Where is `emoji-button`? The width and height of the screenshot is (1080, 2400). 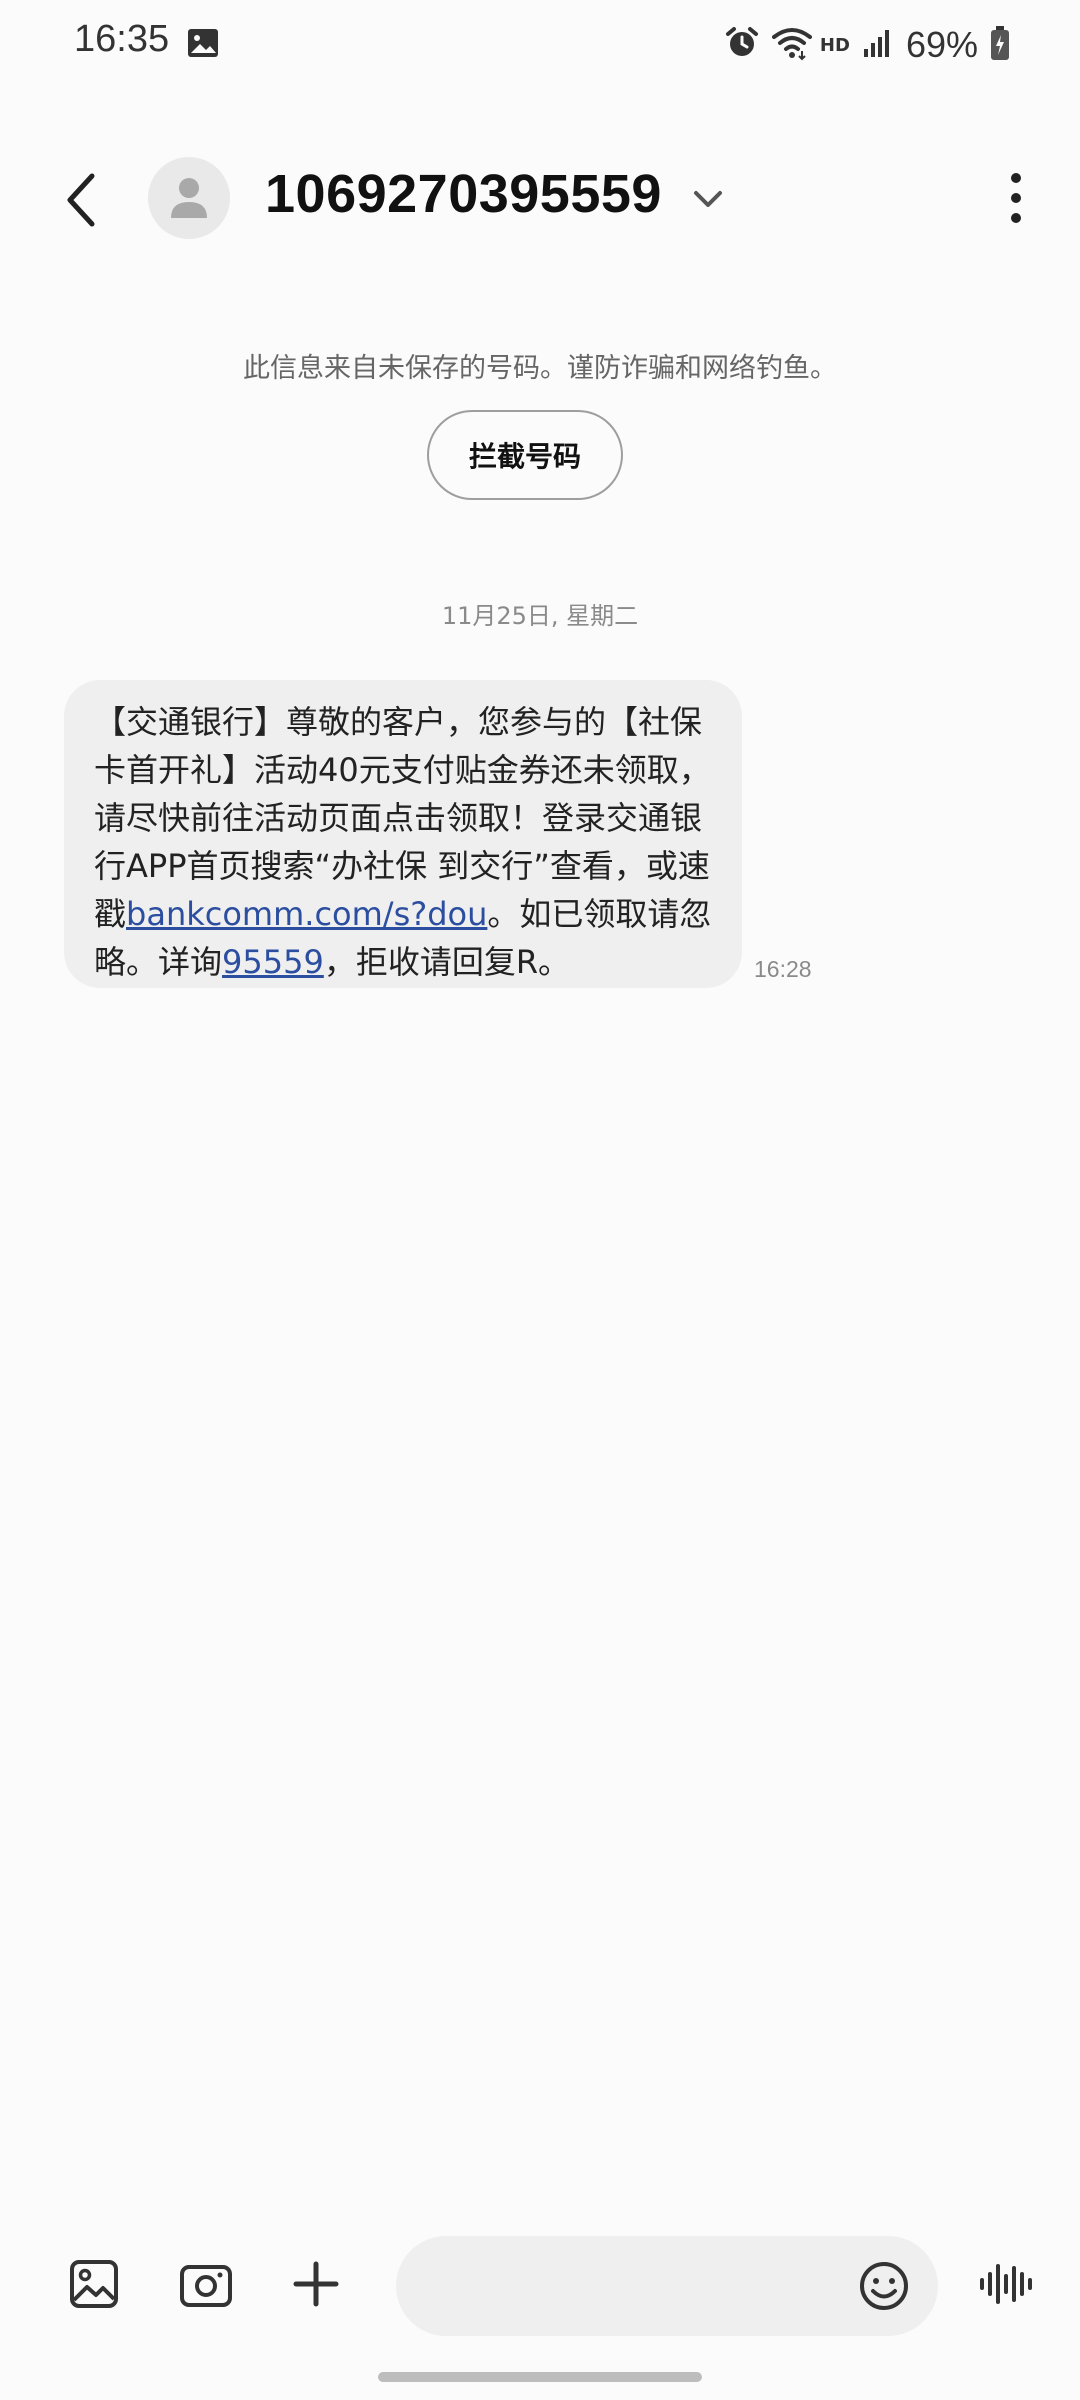
emoji-button is located at coordinates (884, 2286).